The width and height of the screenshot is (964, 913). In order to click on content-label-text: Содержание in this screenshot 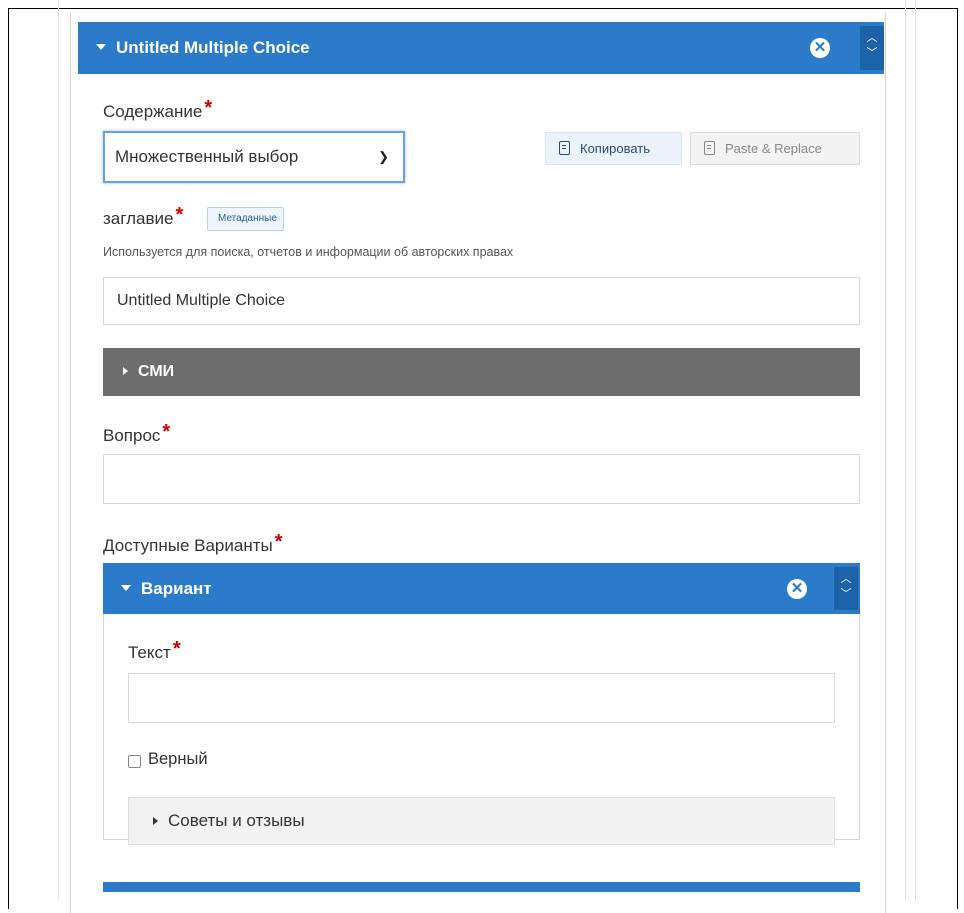, I will do `click(153, 111)`.